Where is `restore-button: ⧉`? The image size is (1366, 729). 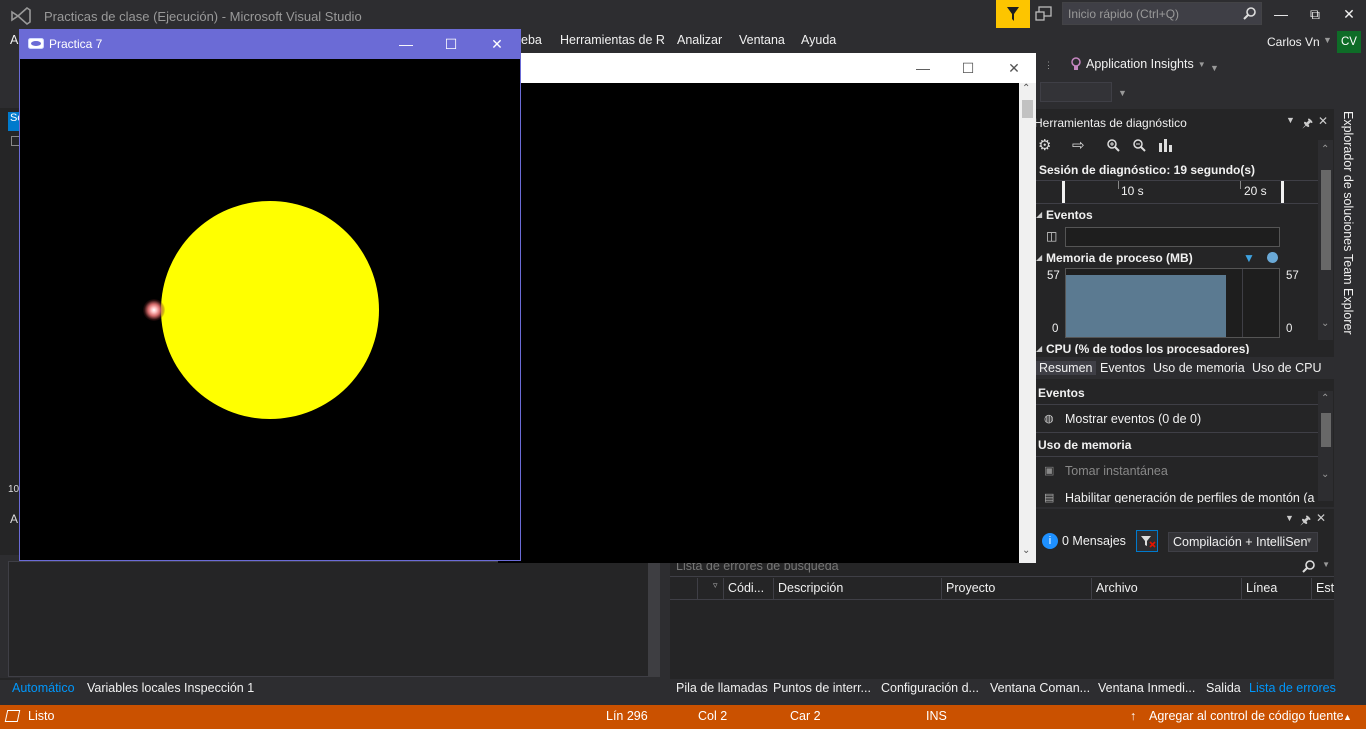 restore-button: ⧉ is located at coordinates (1315, 14).